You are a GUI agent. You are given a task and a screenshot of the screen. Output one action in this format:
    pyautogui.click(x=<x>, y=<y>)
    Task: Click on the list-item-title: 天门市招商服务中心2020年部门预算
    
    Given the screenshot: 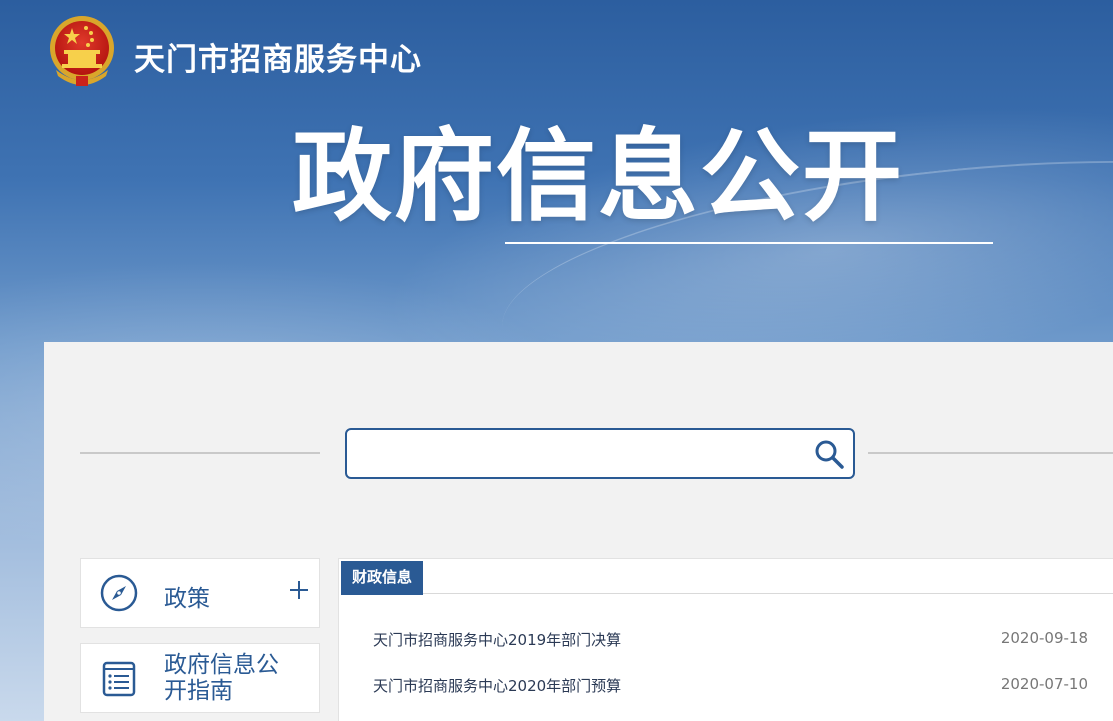 What is the action you would take?
    pyautogui.click(x=497, y=685)
    